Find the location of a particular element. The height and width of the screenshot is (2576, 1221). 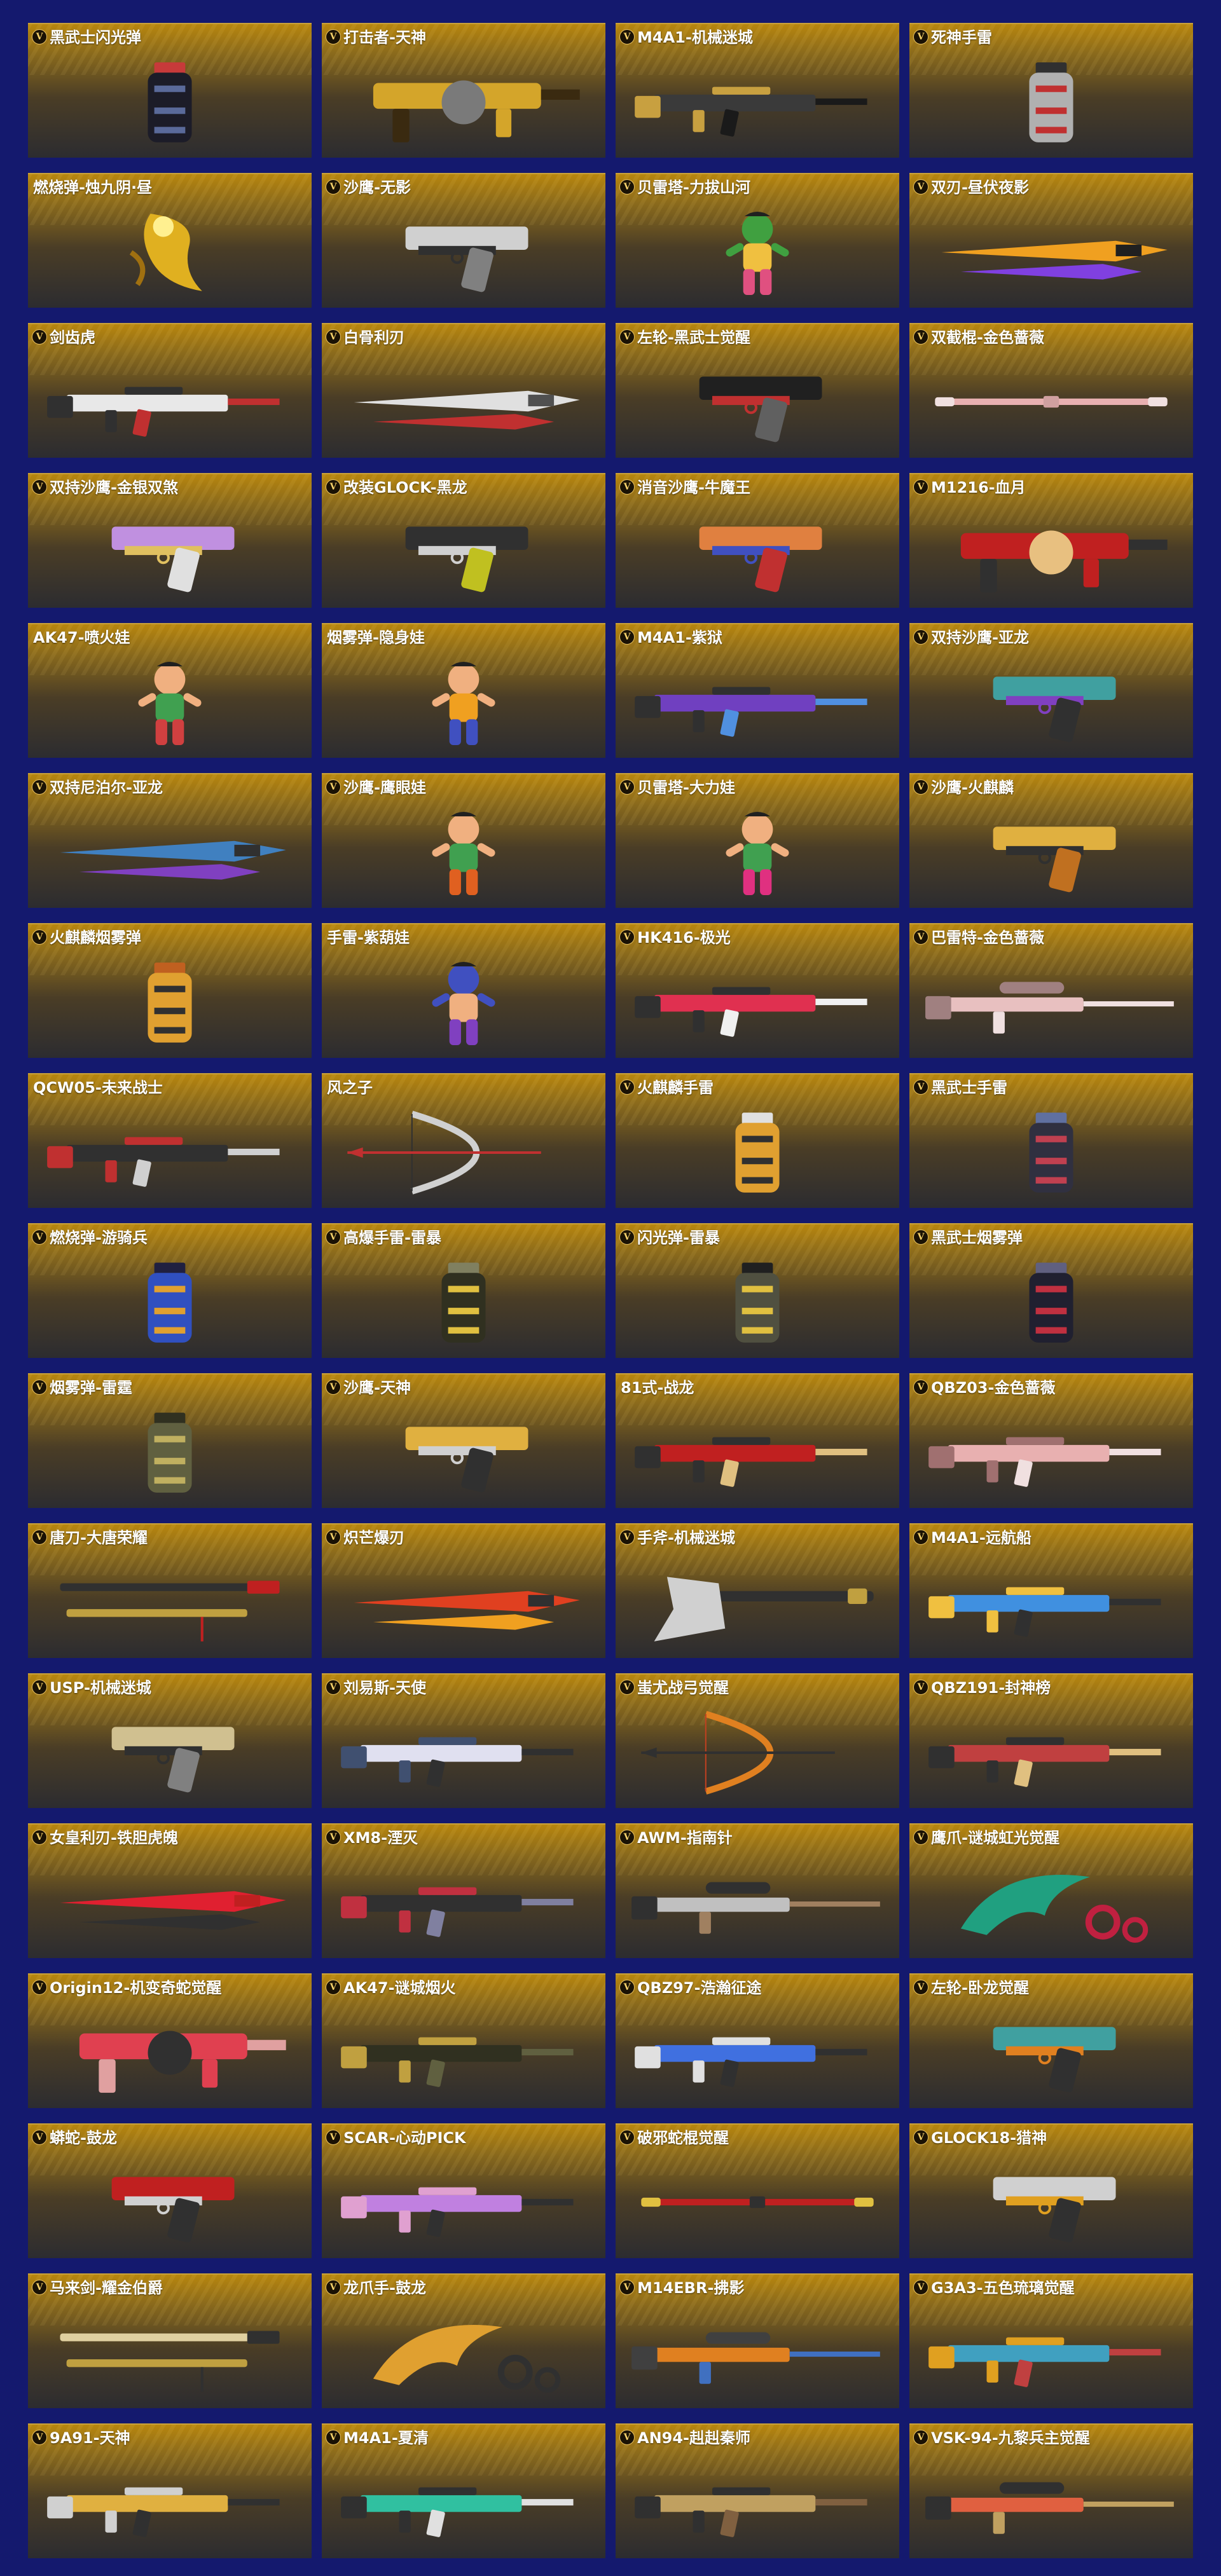

weapon-card: V 沙鹰-天神 is located at coordinates (464, 1440).